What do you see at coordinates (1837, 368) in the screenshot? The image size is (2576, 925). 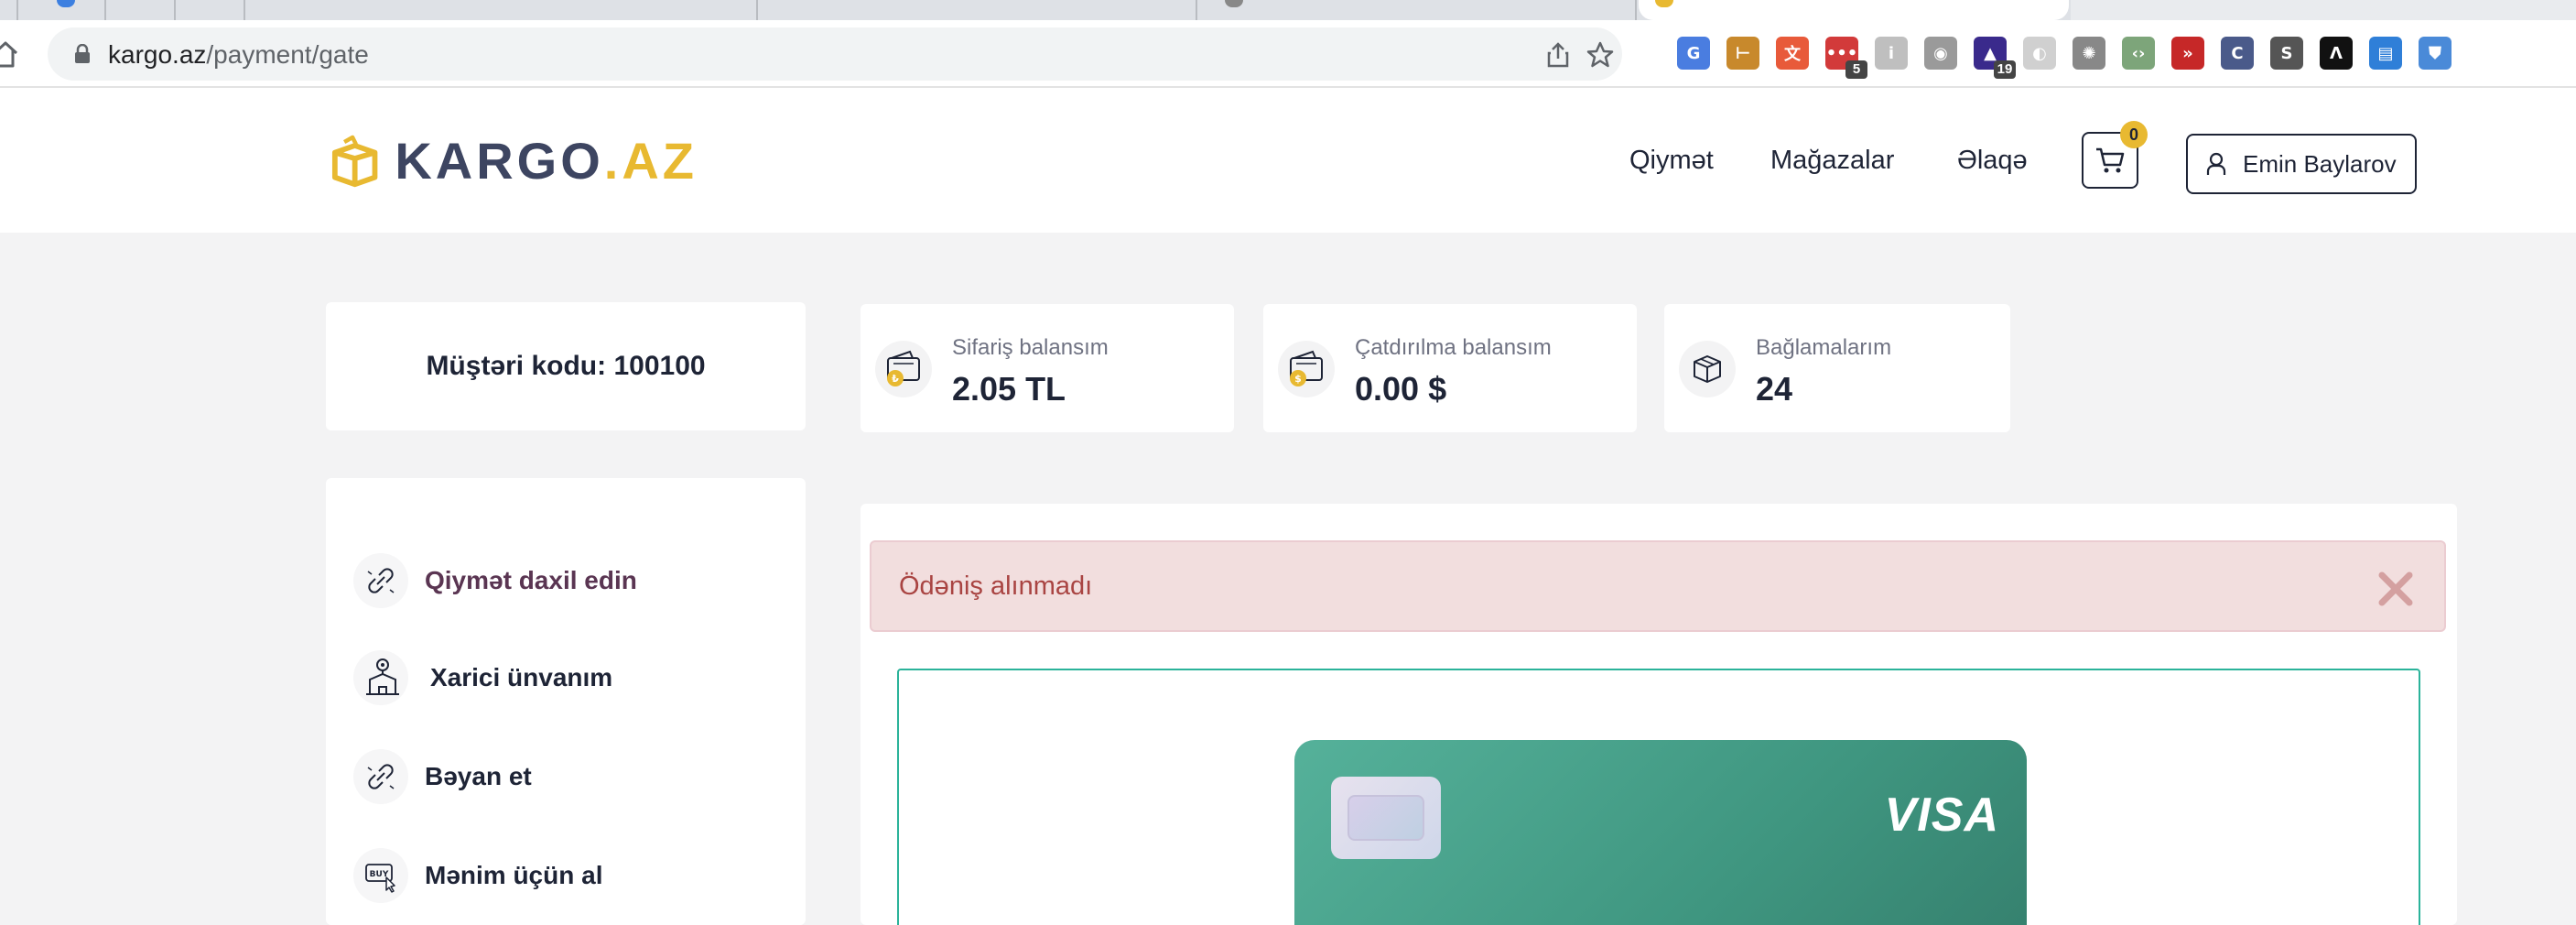 I see `parcels-card: Bağlamalarım 24` at bounding box center [1837, 368].